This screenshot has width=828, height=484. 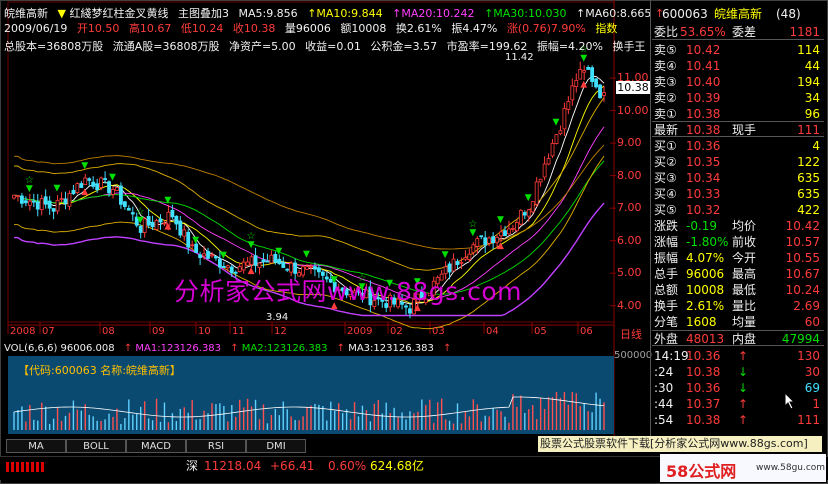 I want to click on ask-row: 卖① 10.38 96, so click(x=738, y=114).